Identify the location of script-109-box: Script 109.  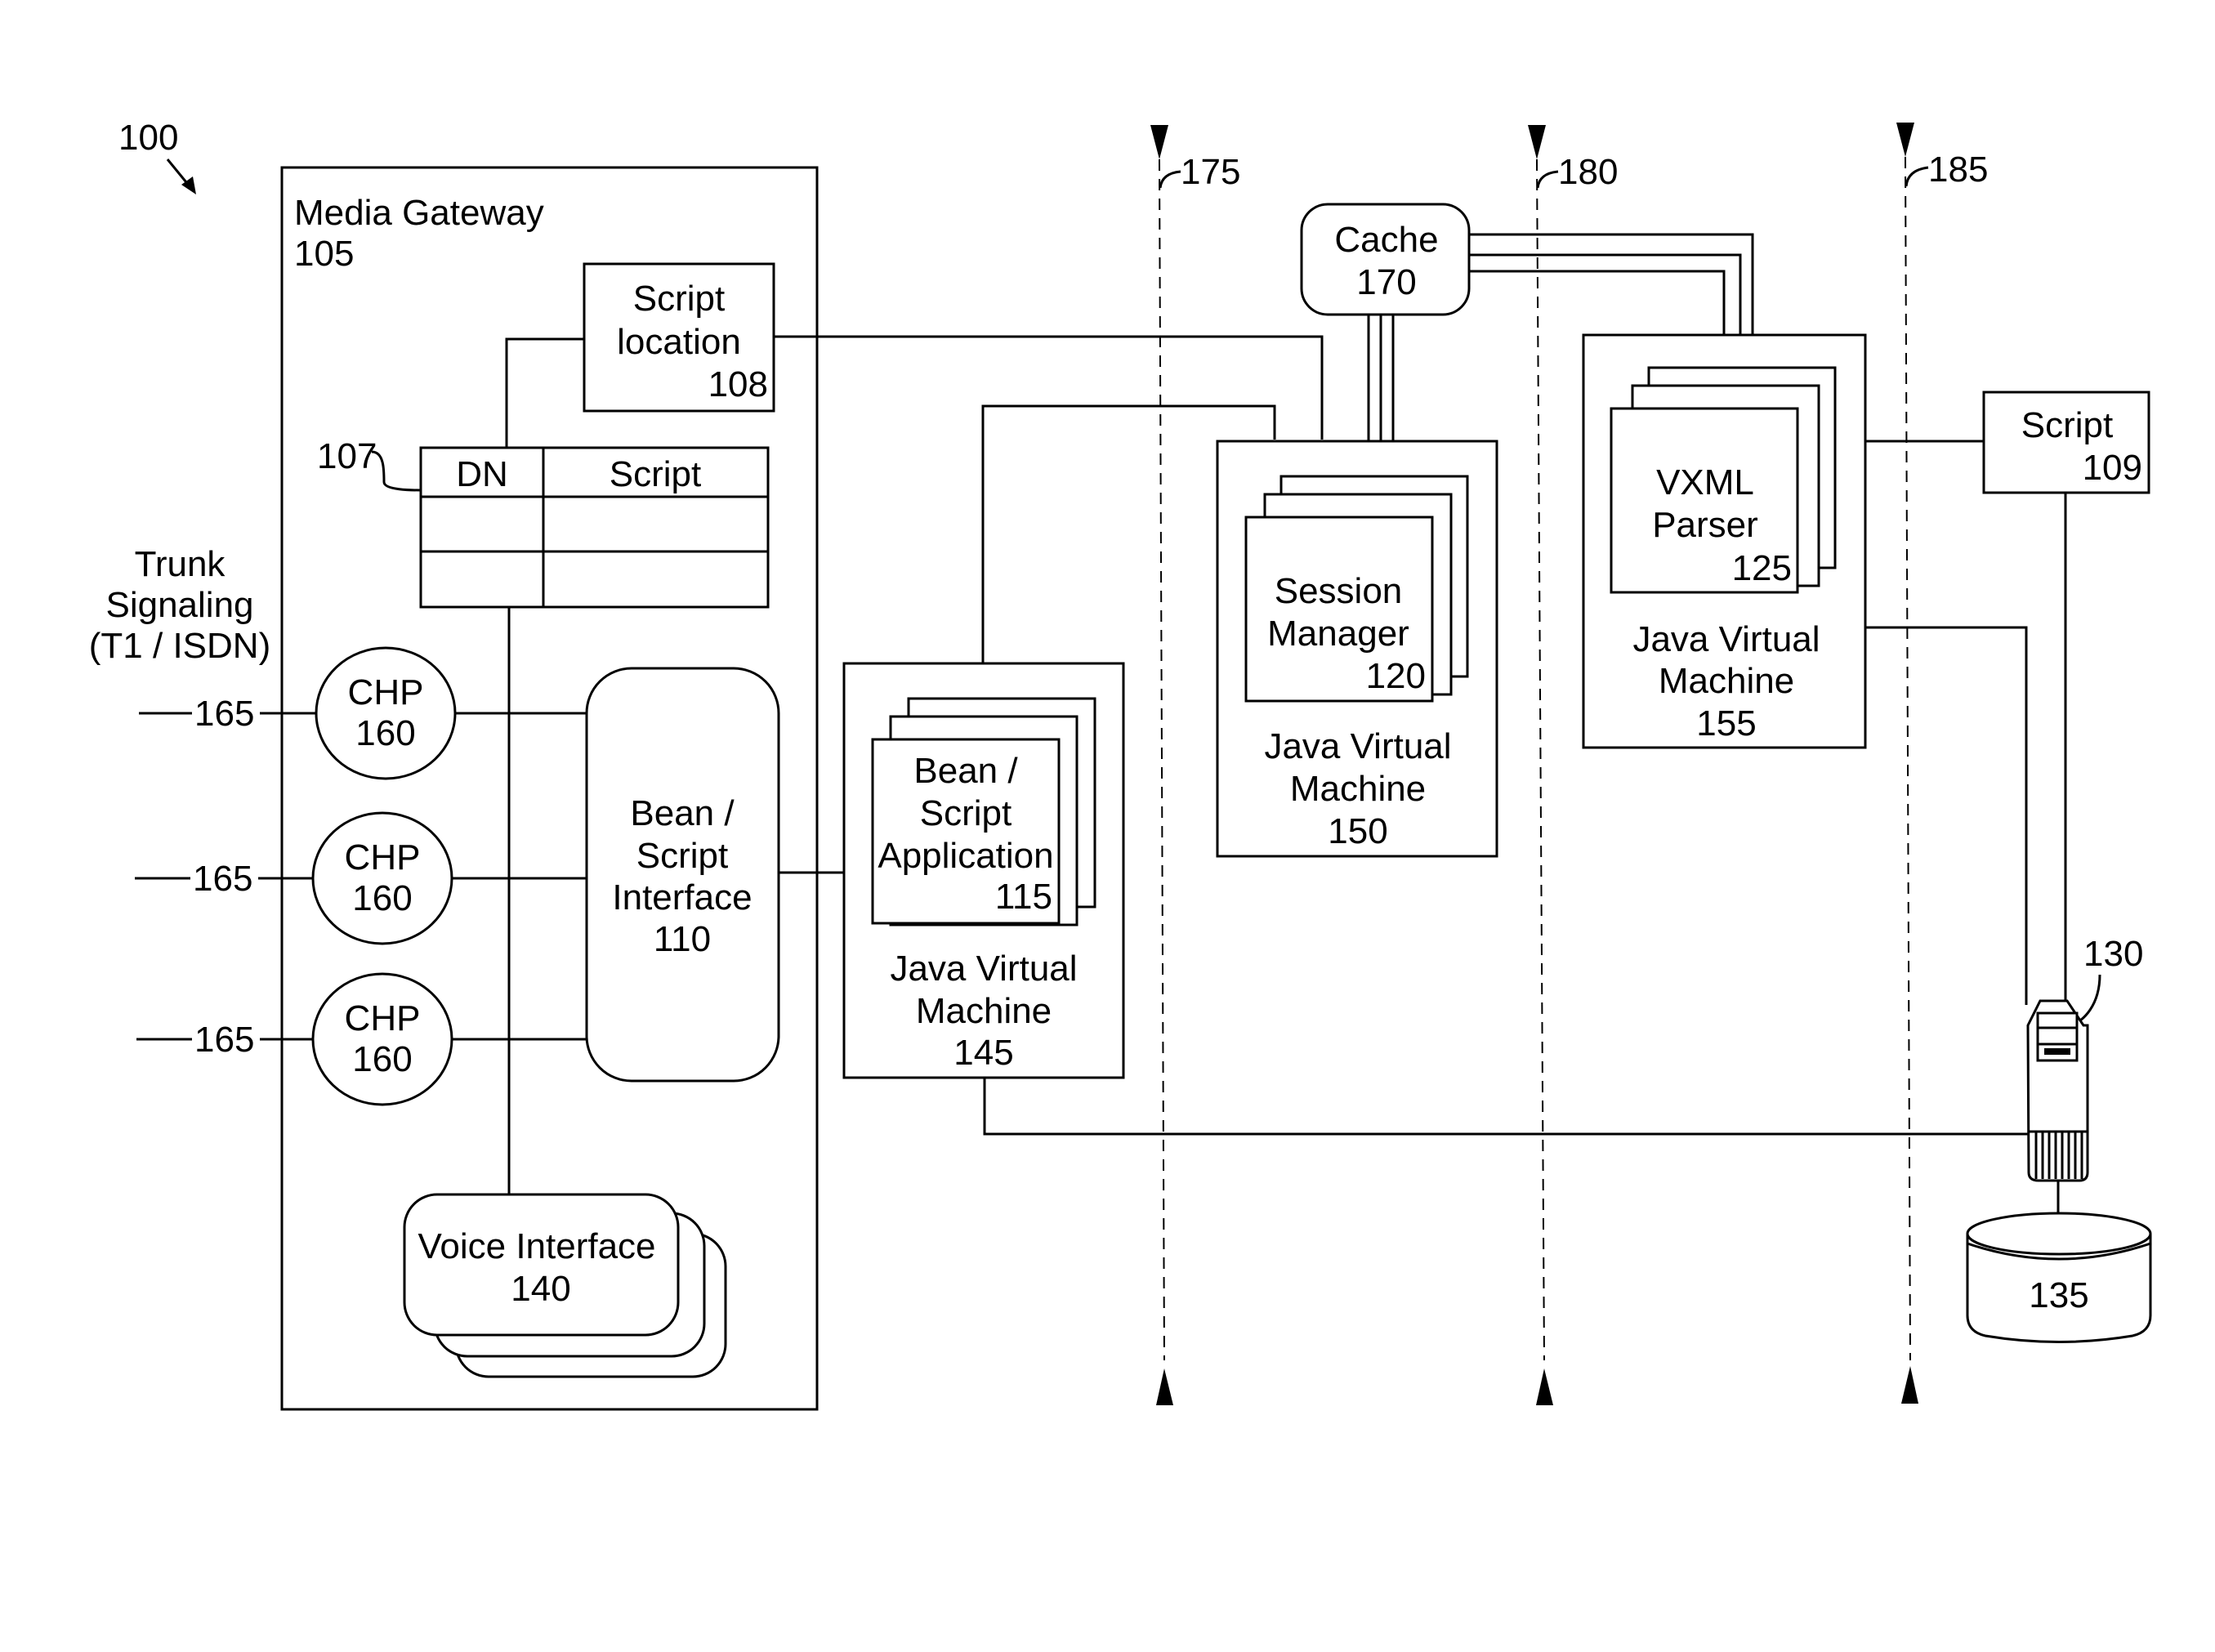
(2066, 442).